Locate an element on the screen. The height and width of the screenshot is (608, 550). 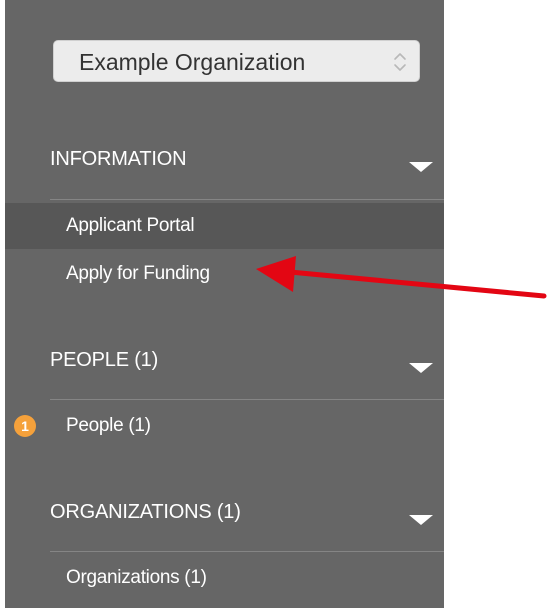
nav-label: People (1) is located at coordinates (108, 425).